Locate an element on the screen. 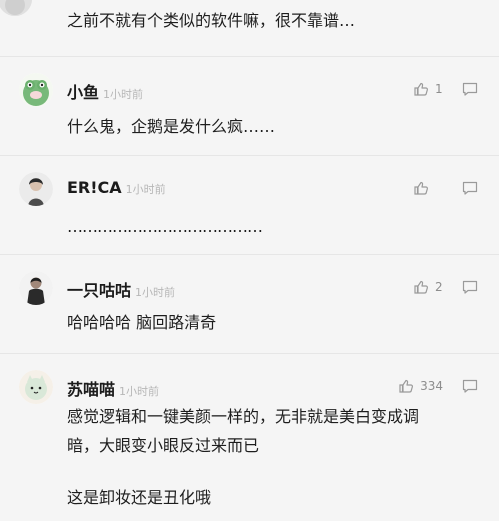 This screenshot has width=499, height=521. author-name: 苏喵喵 is located at coordinates (91, 389).